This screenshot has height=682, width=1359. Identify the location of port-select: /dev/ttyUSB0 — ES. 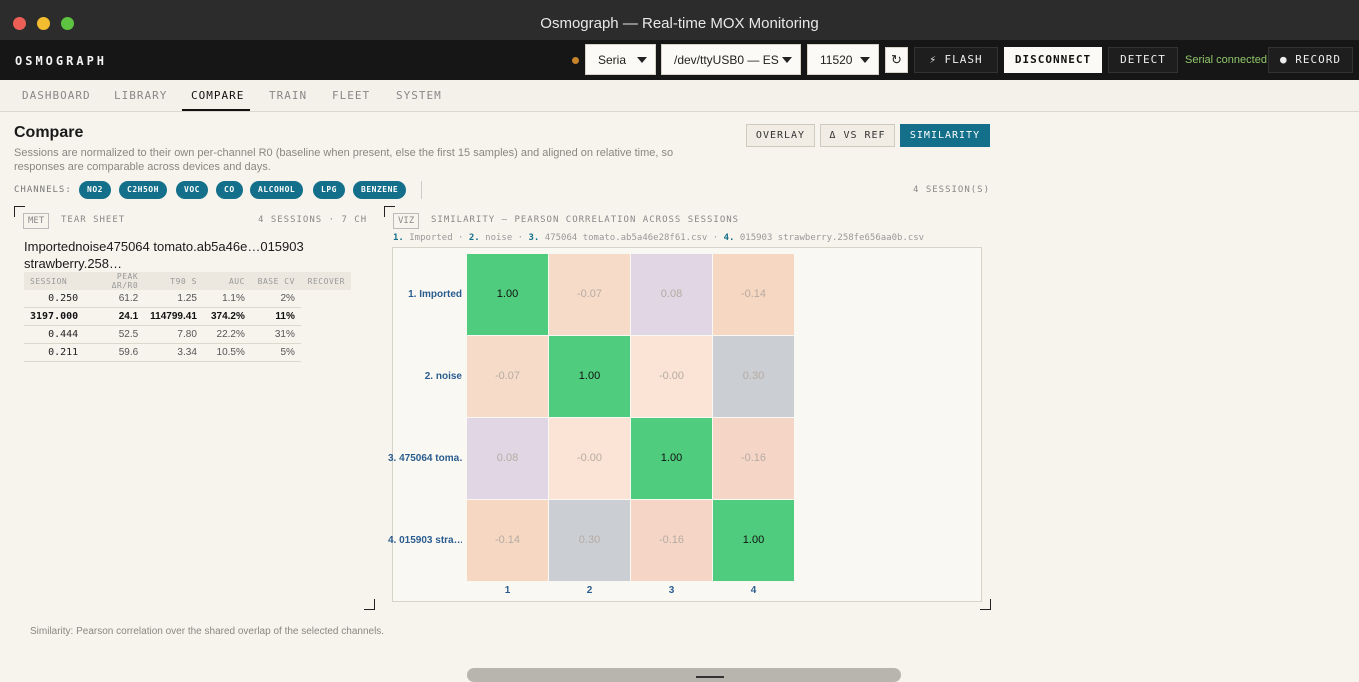
(731, 59).